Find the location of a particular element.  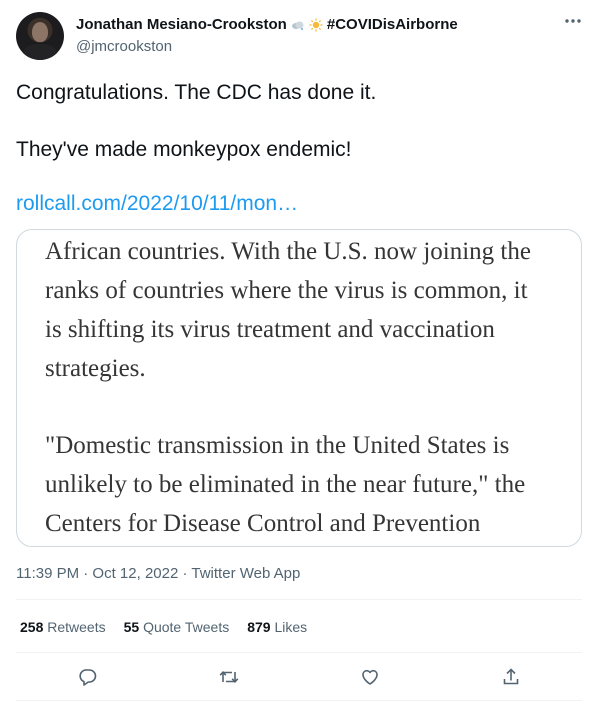

more-options-icon is located at coordinates (573, 21).